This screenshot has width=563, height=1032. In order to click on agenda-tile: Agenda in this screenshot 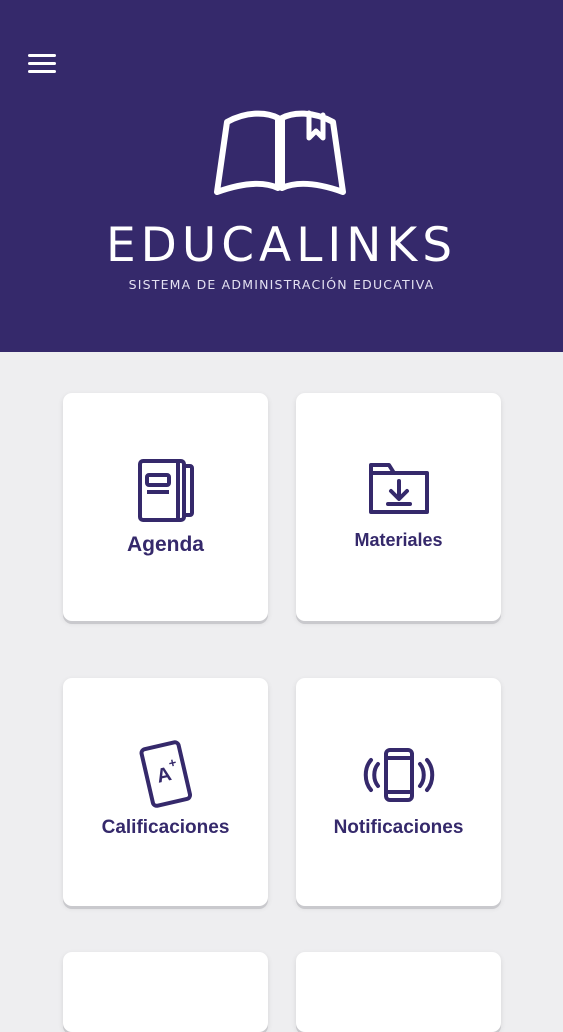, I will do `click(165, 507)`.